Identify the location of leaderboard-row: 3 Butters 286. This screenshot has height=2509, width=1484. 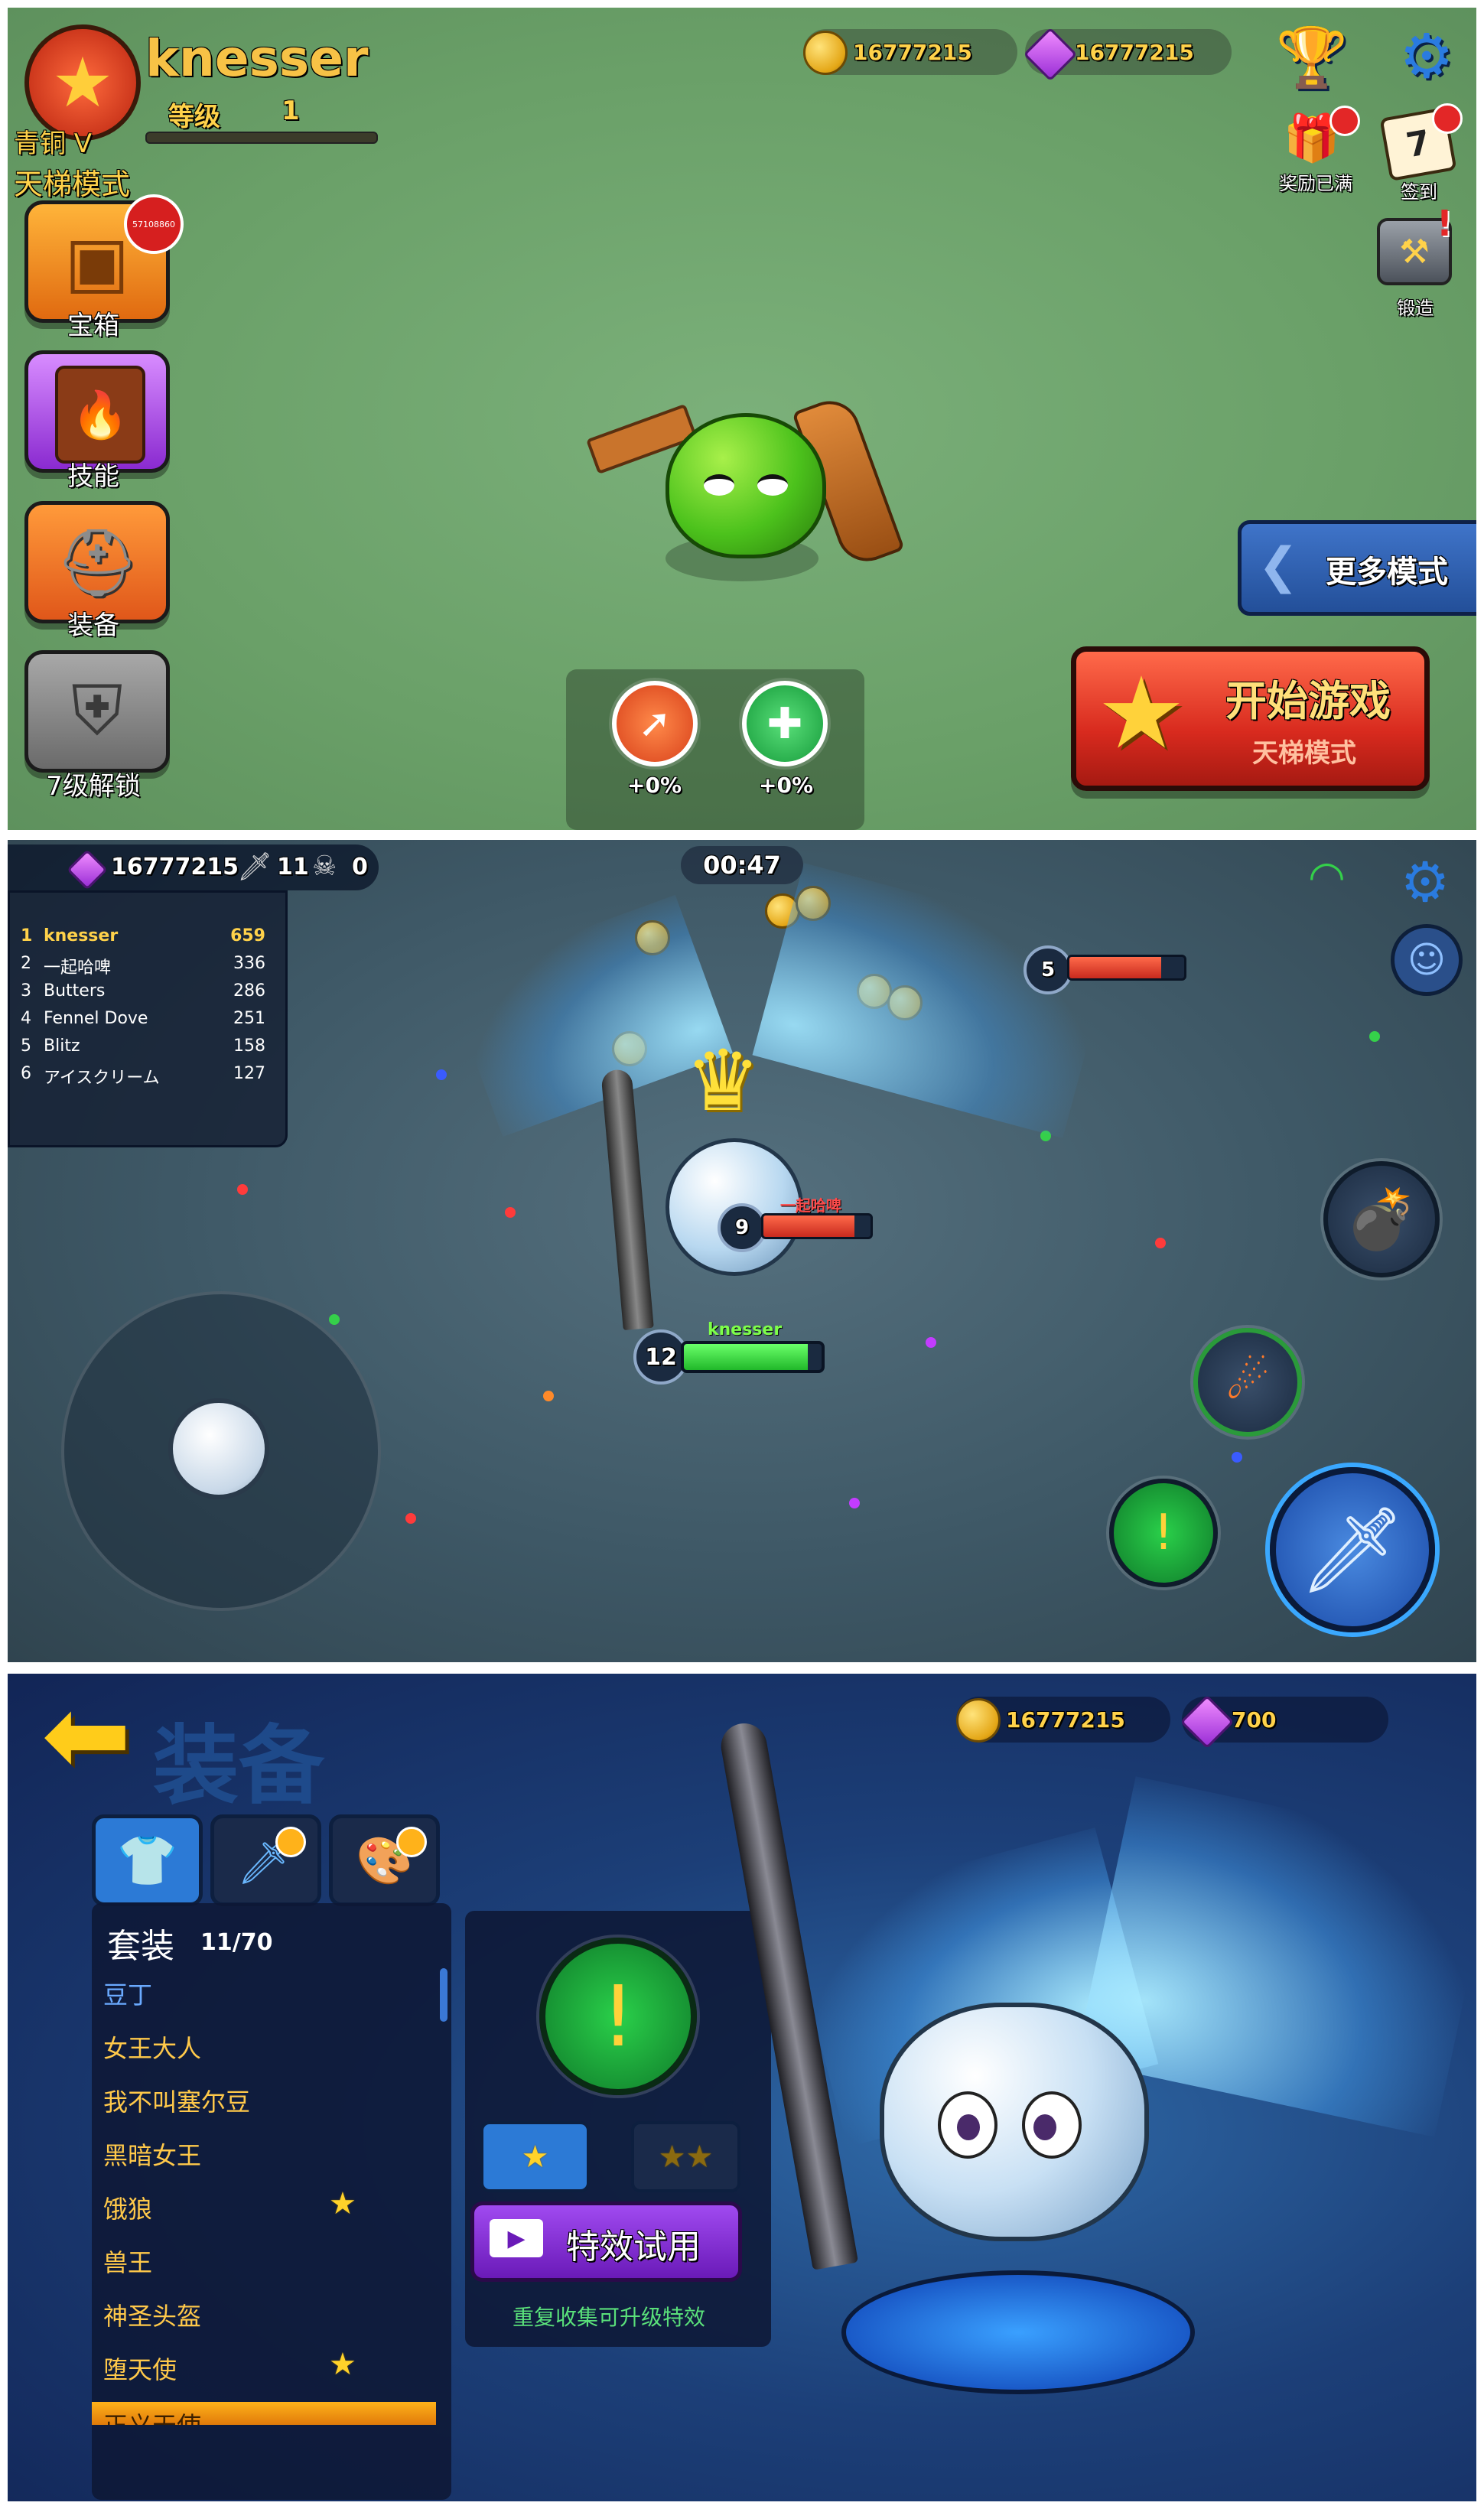
(143, 991).